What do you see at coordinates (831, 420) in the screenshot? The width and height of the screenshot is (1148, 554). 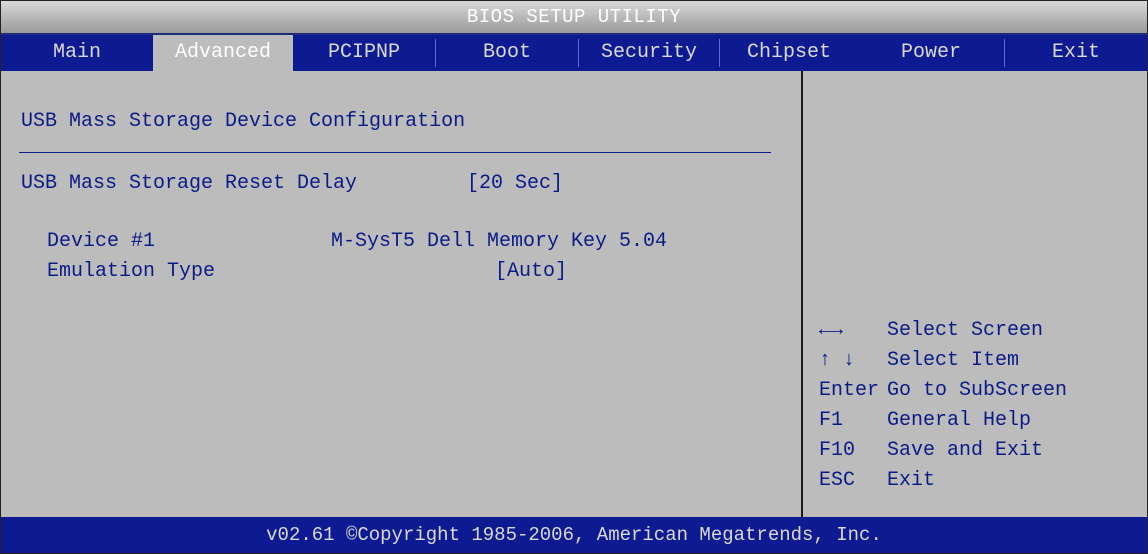 I see `help-key-f1: F1` at bounding box center [831, 420].